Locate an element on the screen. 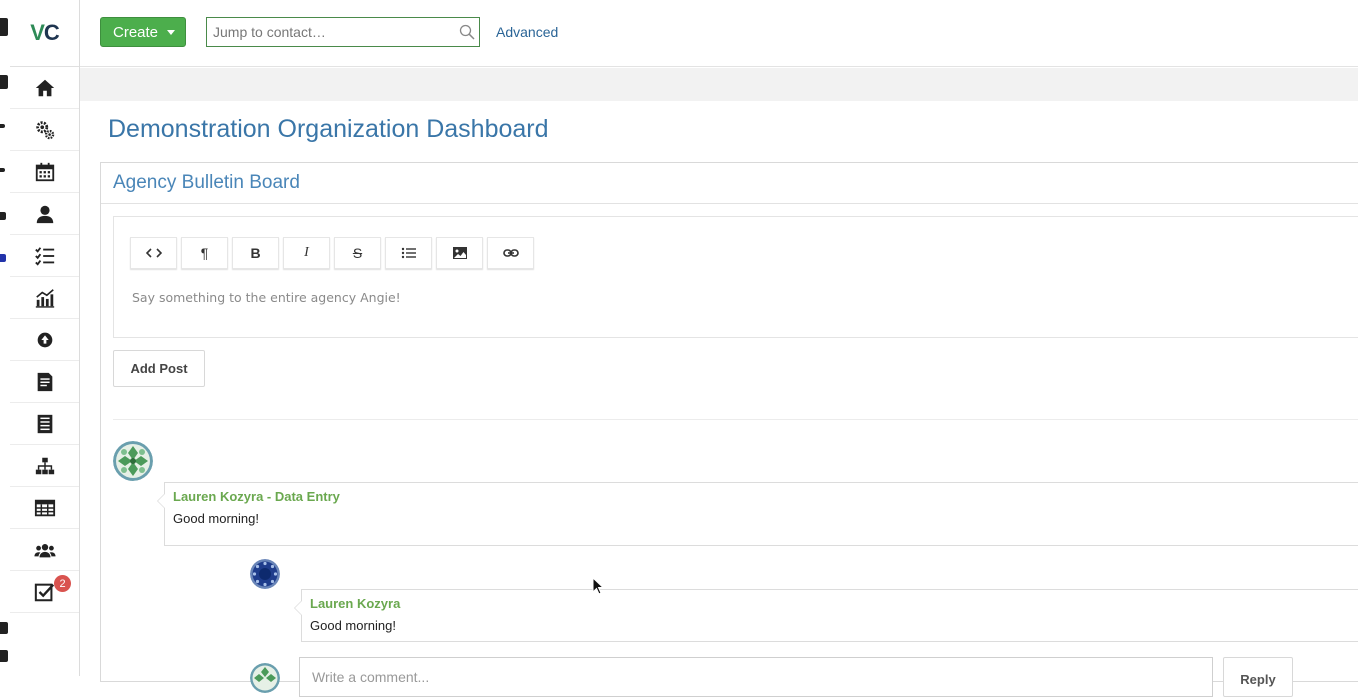  org-chart-icon is located at coordinates (44, 465).